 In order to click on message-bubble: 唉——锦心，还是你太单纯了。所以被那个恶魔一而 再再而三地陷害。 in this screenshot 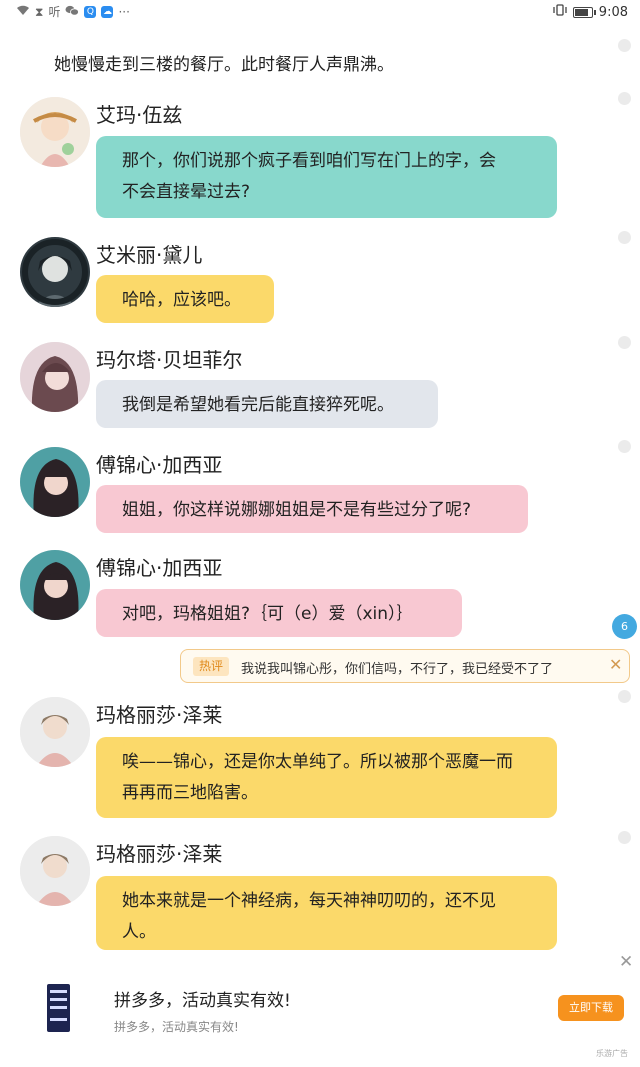, I will do `click(326, 777)`.